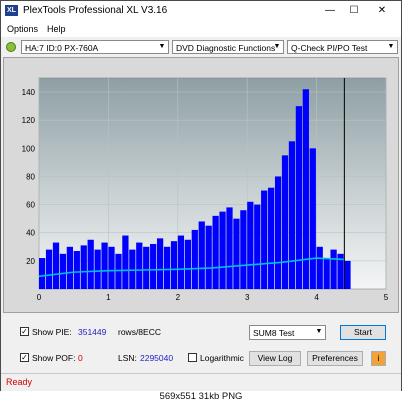 The height and width of the screenshot is (404, 402). What do you see at coordinates (354, 11) in the screenshot?
I see `maximize-button: ☐` at bounding box center [354, 11].